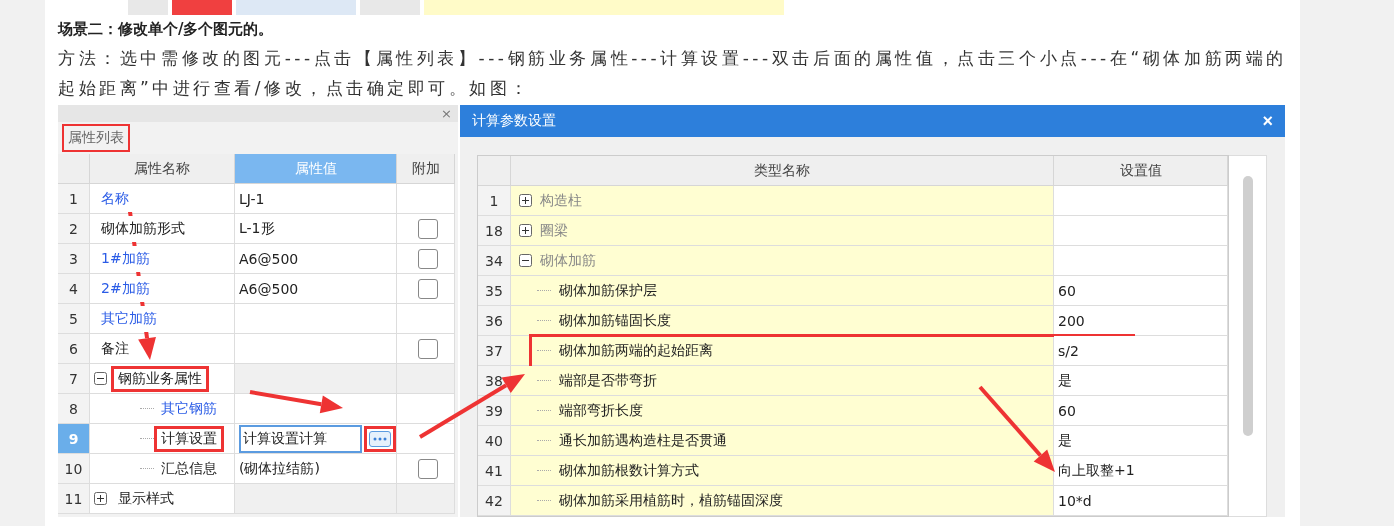  Describe the element at coordinates (1075, 500) in the screenshot. I see `parameter-value: 10*d` at that location.